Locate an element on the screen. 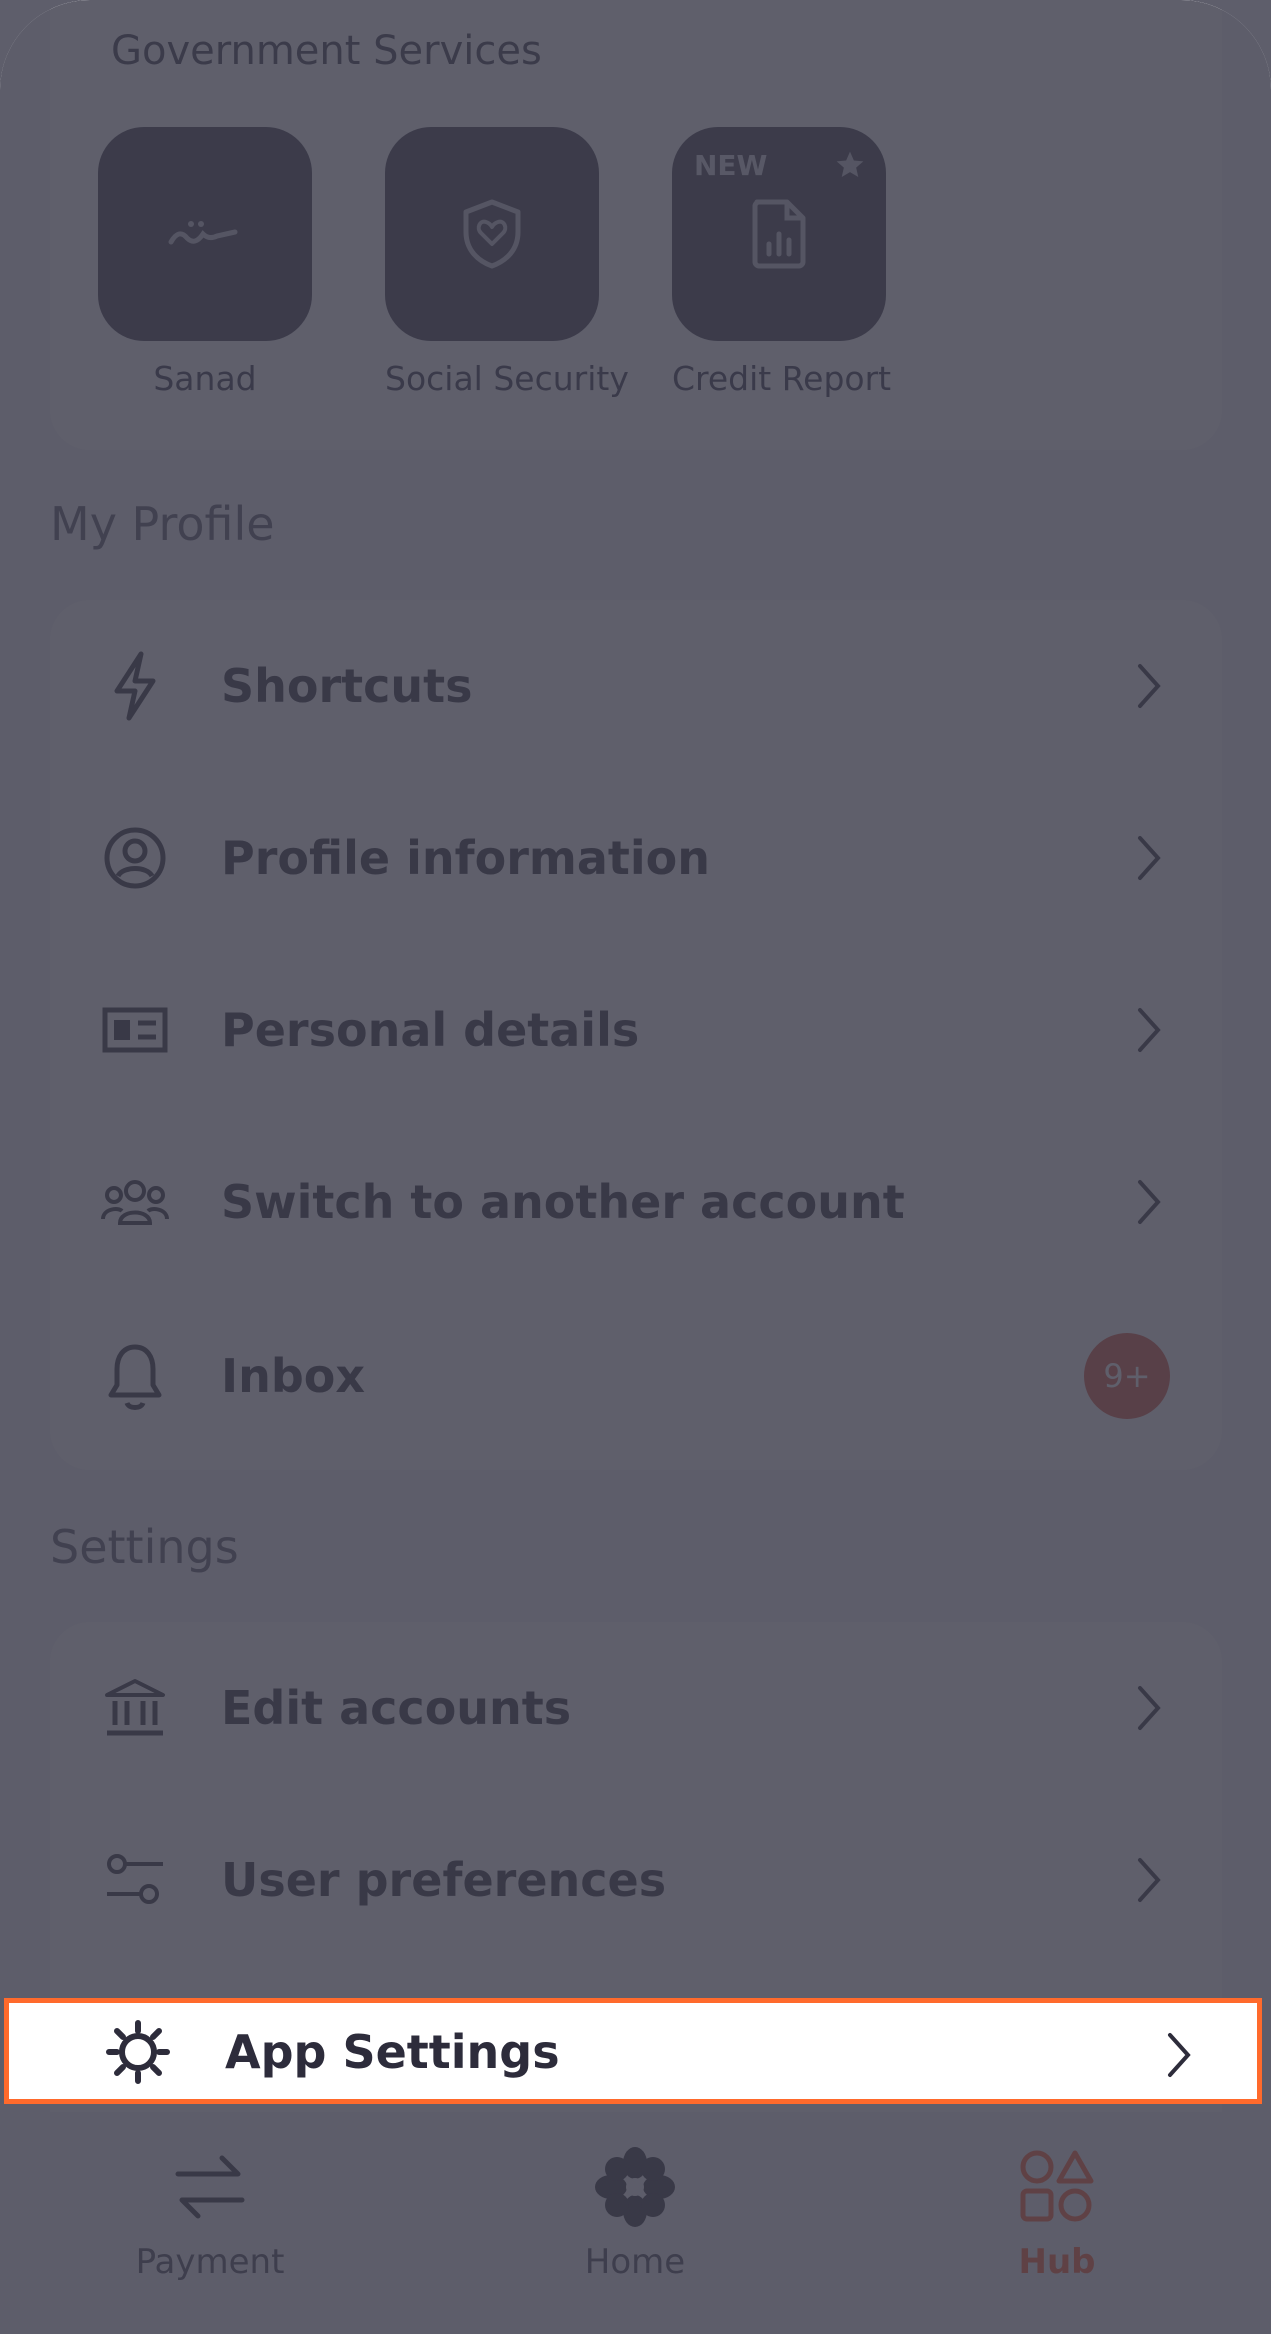  tile-sanad-label: Sanad is located at coordinates (205, 378).